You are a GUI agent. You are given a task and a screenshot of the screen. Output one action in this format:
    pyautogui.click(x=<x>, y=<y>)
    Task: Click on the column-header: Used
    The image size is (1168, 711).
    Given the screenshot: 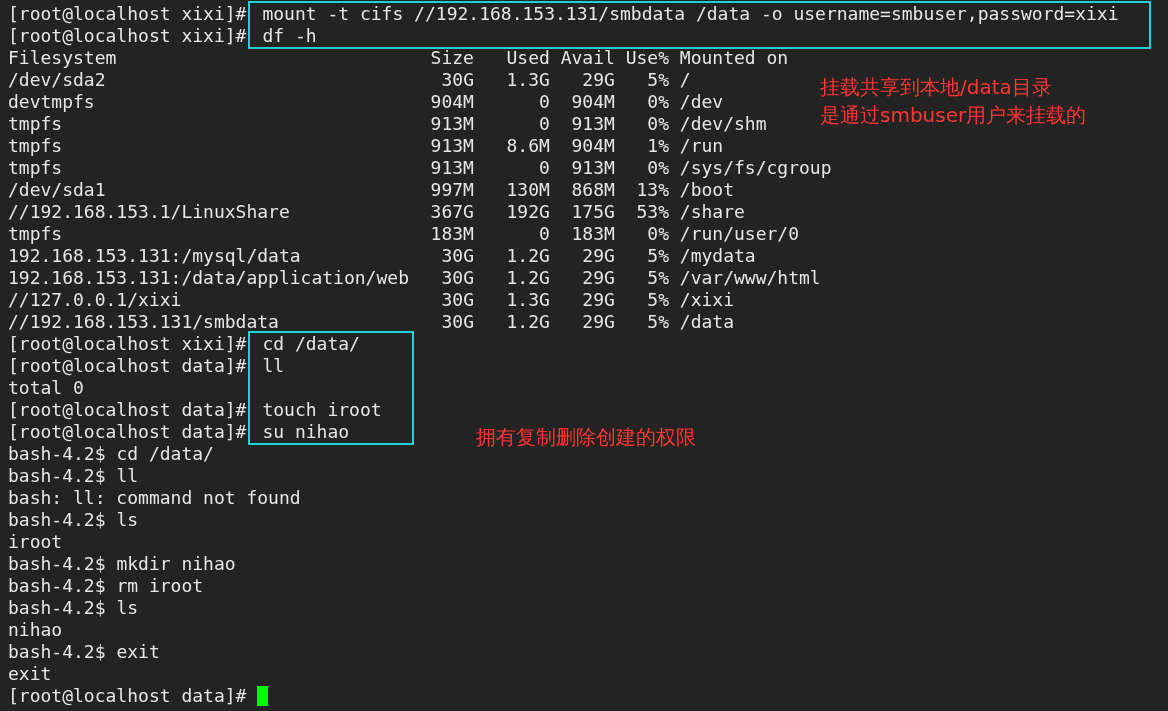 What is the action you would take?
    pyautogui.click(x=527, y=58)
    